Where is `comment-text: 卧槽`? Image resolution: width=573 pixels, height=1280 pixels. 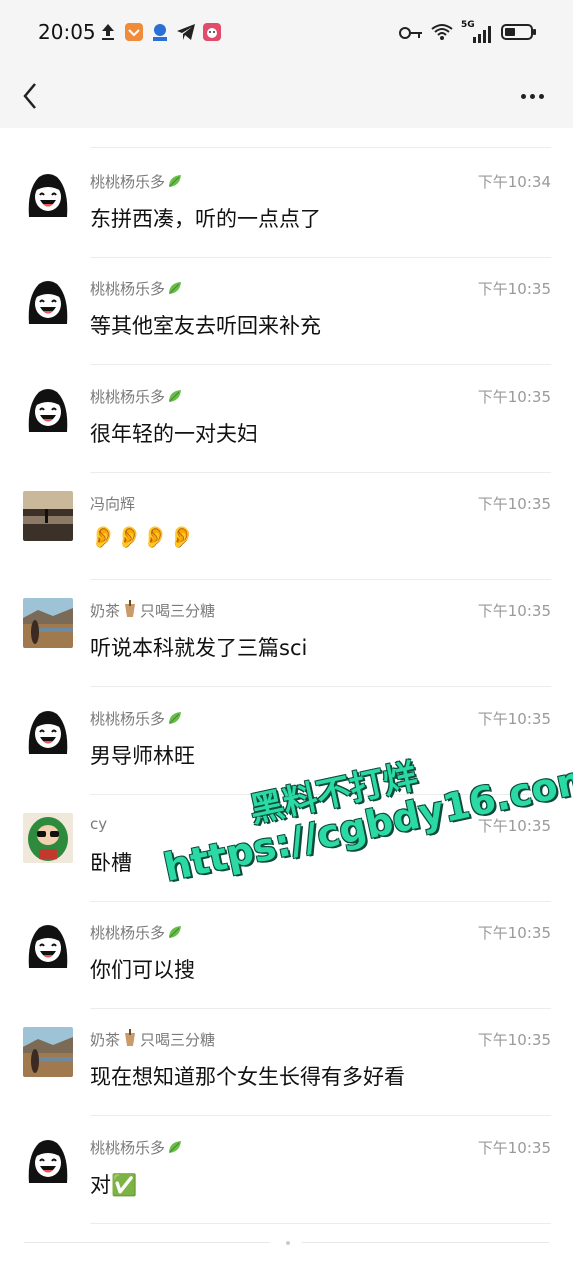
comment-text: 卧槽 is located at coordinates (111, 862).